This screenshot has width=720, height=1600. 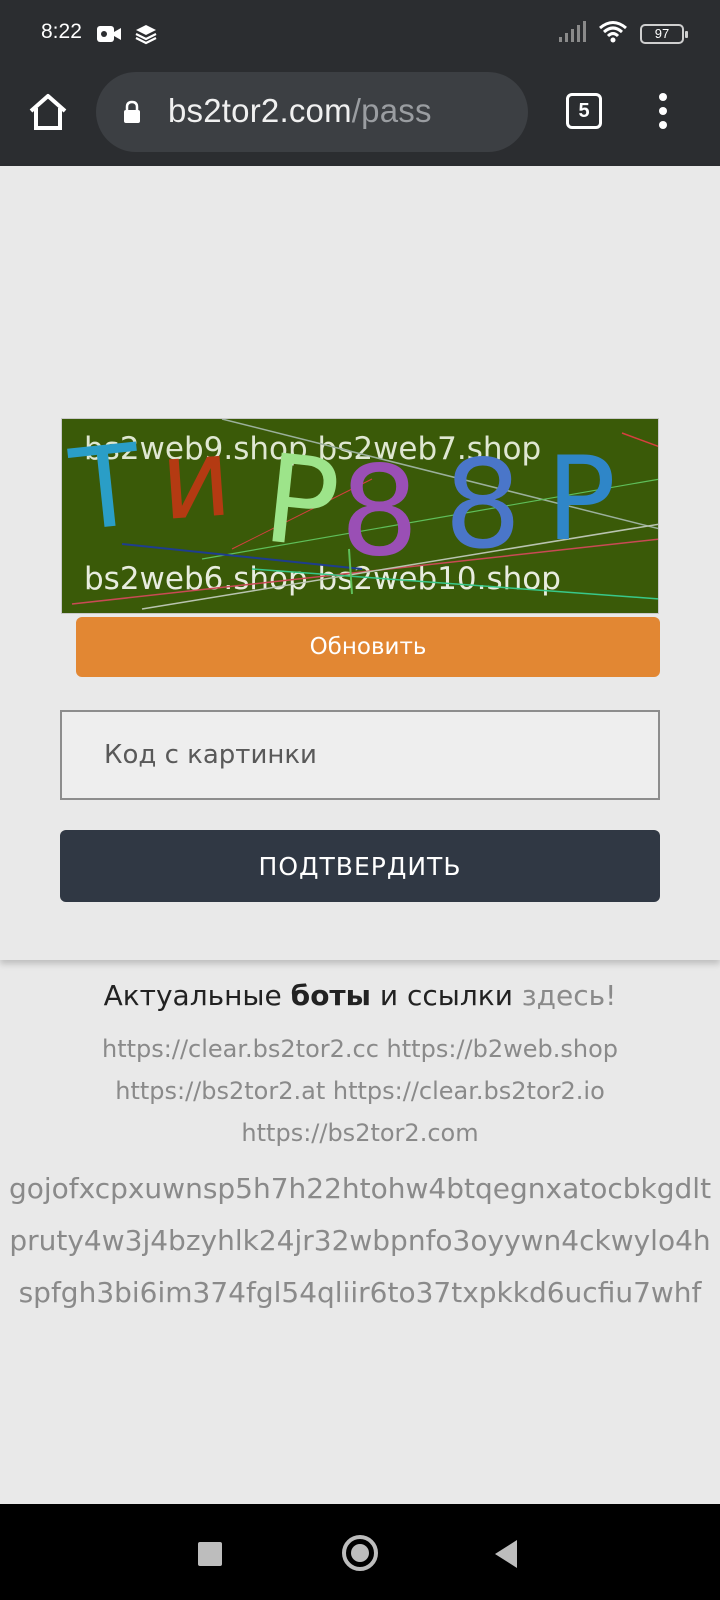 I want to click on signal-icon, so click(x=572, y=34).